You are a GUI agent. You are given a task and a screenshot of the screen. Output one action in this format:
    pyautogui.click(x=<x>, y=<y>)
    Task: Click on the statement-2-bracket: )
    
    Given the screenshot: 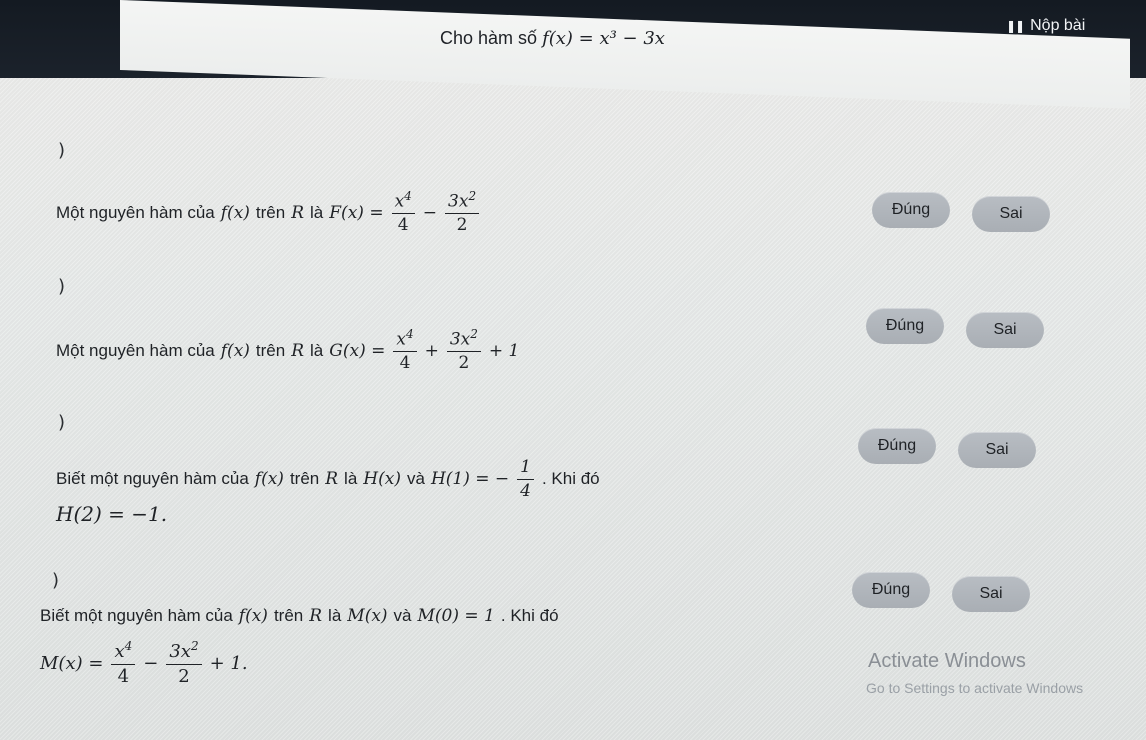 What is the action you would take?
    pyautogui.click(x=62, y=286)
    